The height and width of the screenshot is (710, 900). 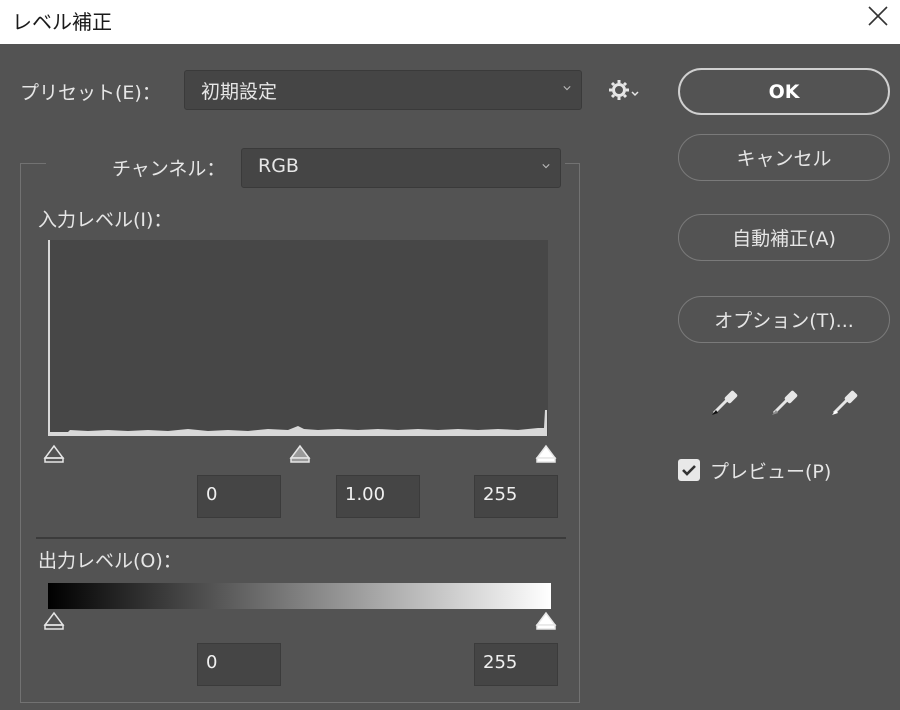 What do you see at coordinates (54, 621) in the screenshot?
I see `output-black-slider` at bounding box center [54, 621].